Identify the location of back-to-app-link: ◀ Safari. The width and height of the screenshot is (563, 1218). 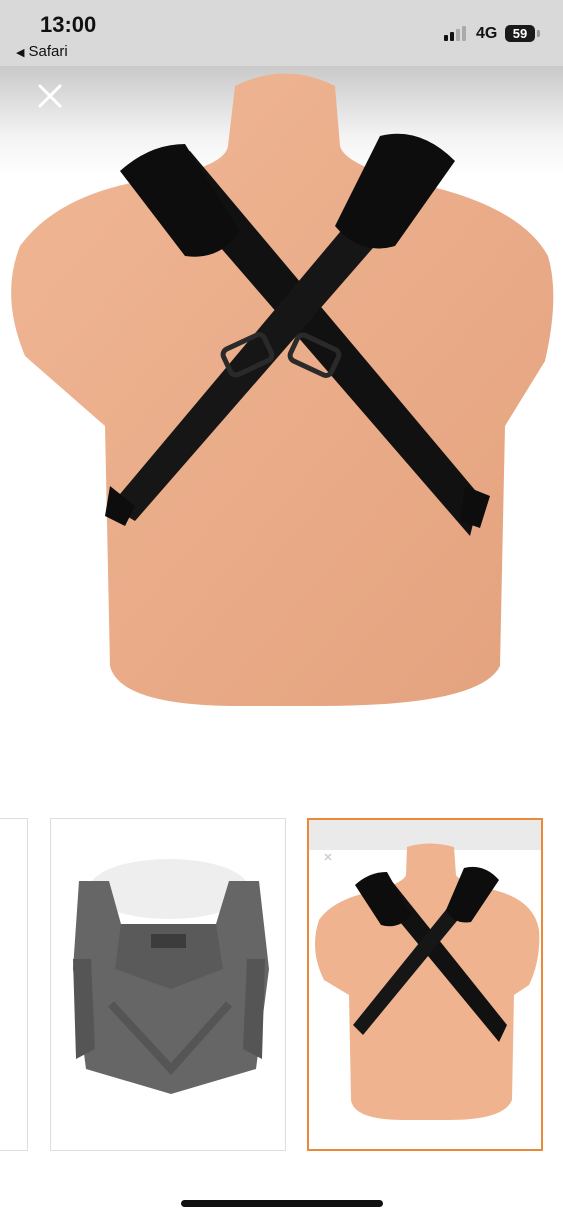
(42, 51).